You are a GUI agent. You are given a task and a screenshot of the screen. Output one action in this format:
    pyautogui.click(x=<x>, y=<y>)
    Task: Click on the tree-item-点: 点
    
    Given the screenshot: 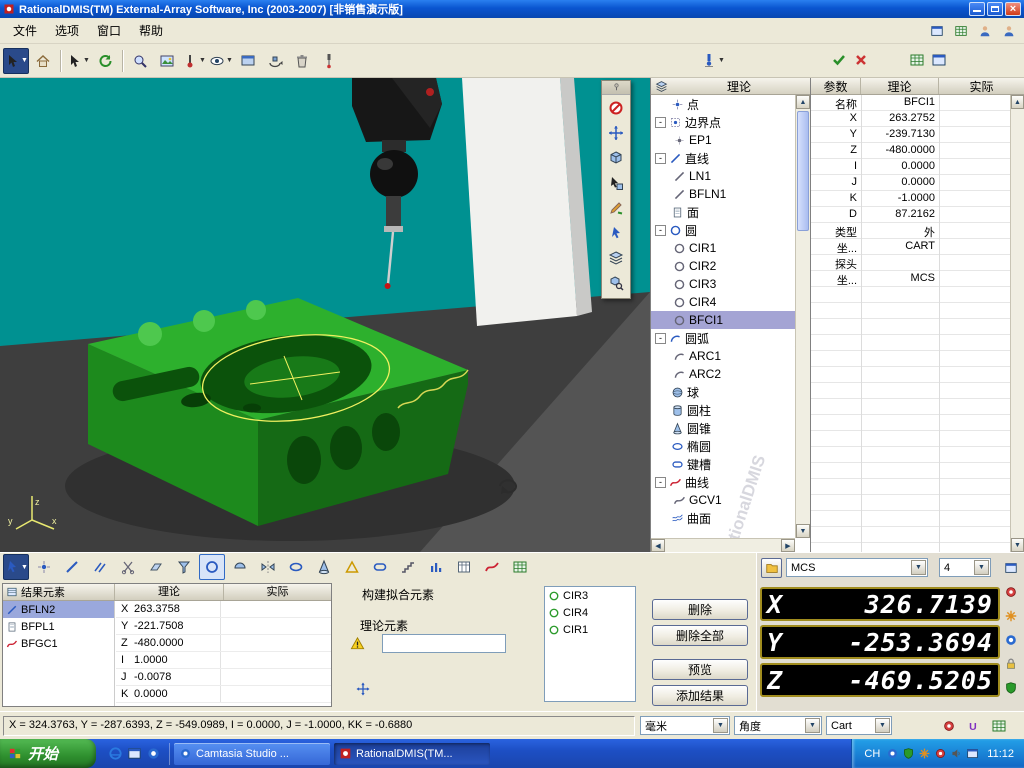 What is the action you would take?
    pyautogui.click(x=723, y=104)
    